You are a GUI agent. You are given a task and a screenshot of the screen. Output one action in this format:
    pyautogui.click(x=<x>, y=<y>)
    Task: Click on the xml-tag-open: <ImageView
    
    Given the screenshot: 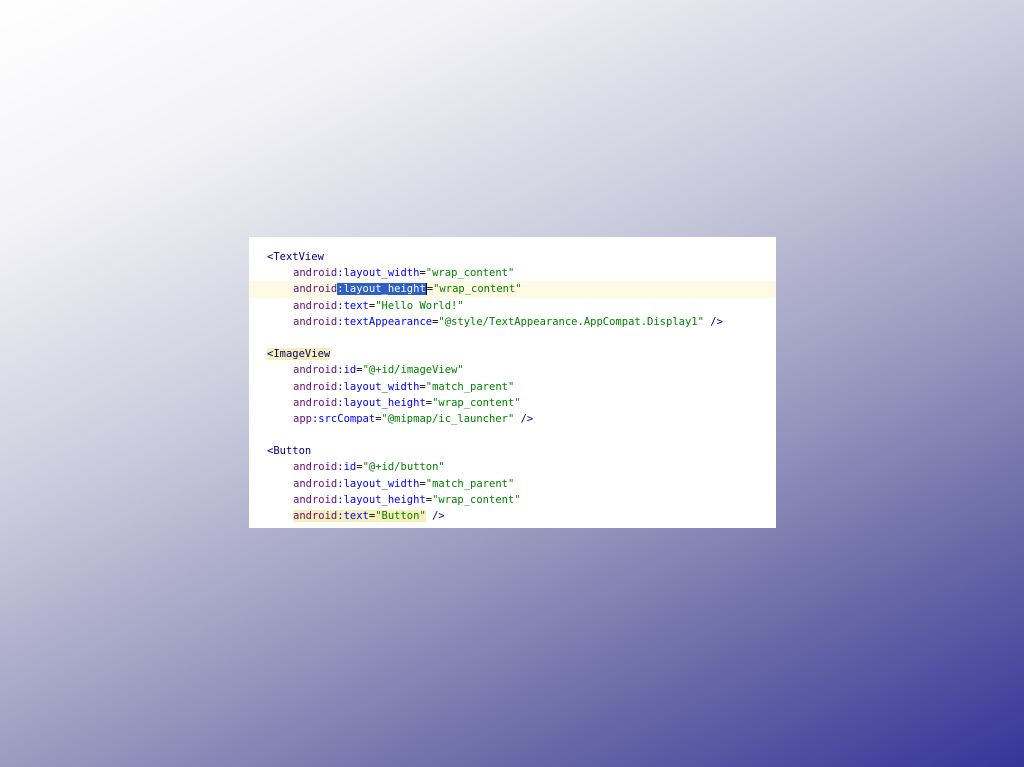 What is the action you would take?
    pyautogui.click(x=299, y=354)
    